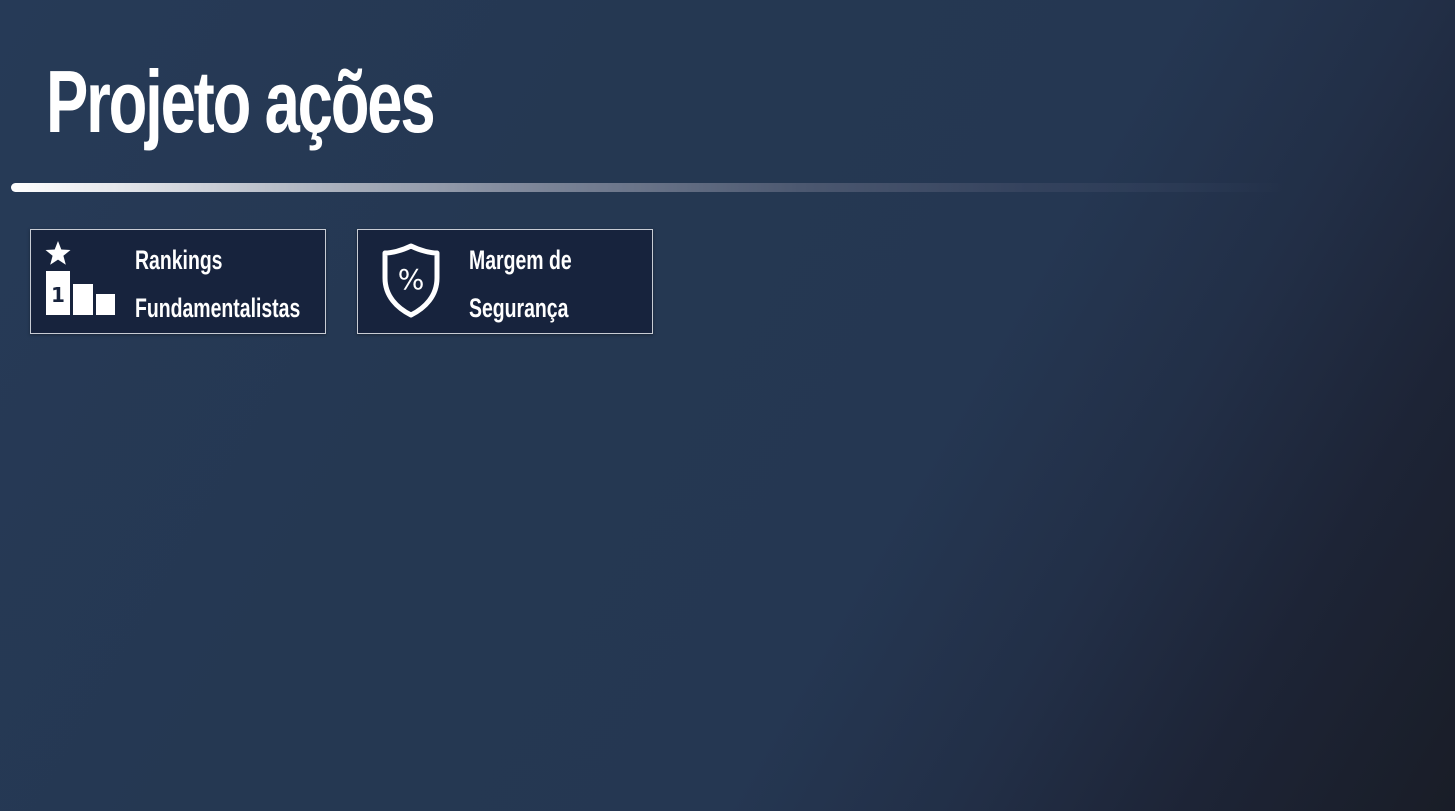 This screenshot has width=1455, height=811. Describe the element at coordinates (520, 260) in the screenshot. I see `tile-label-line: Margem de` at that location.